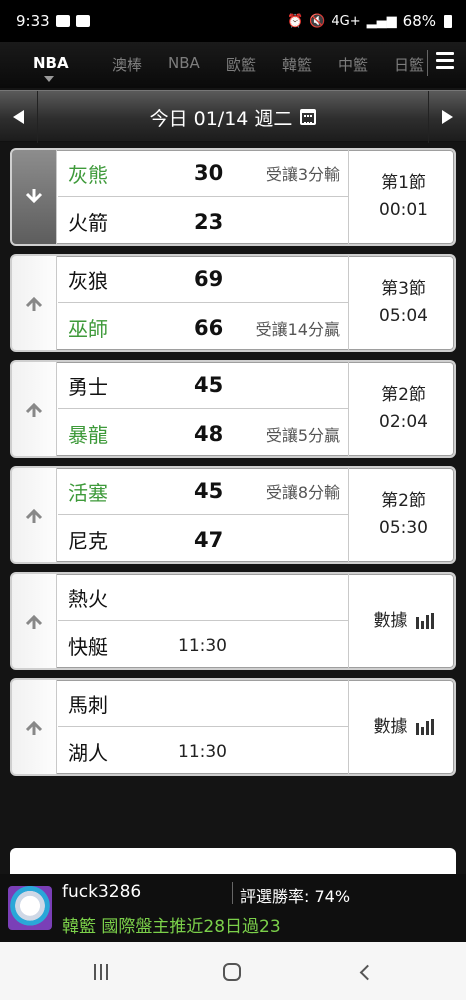  What do you see at coordinates (209, 221) in the screenshot?
I see `away-team-score: 23` at bounding box center [209, 221].